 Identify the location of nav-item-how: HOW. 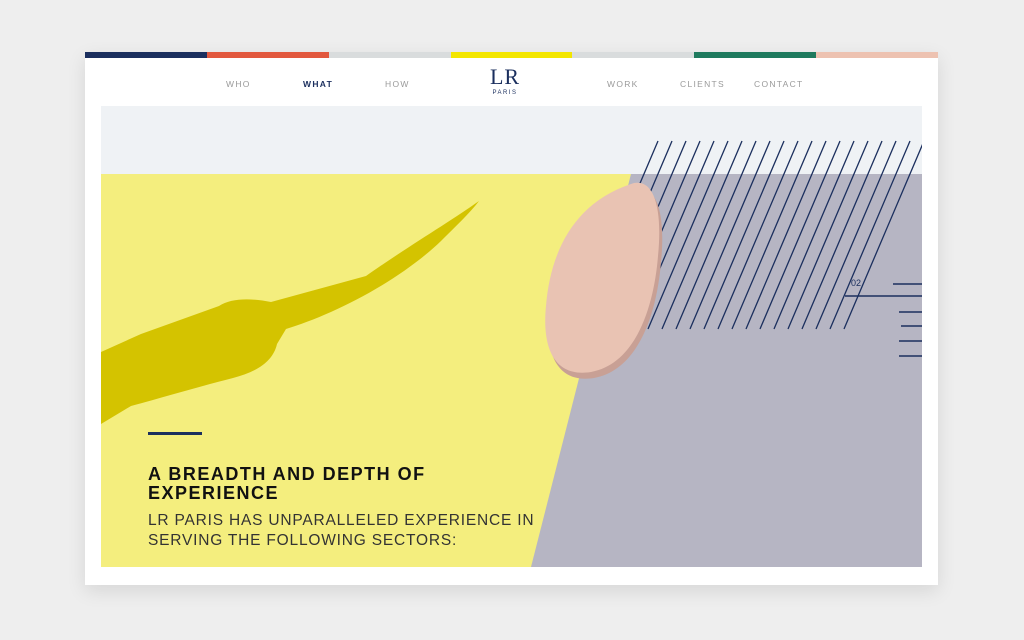
(397, 84).